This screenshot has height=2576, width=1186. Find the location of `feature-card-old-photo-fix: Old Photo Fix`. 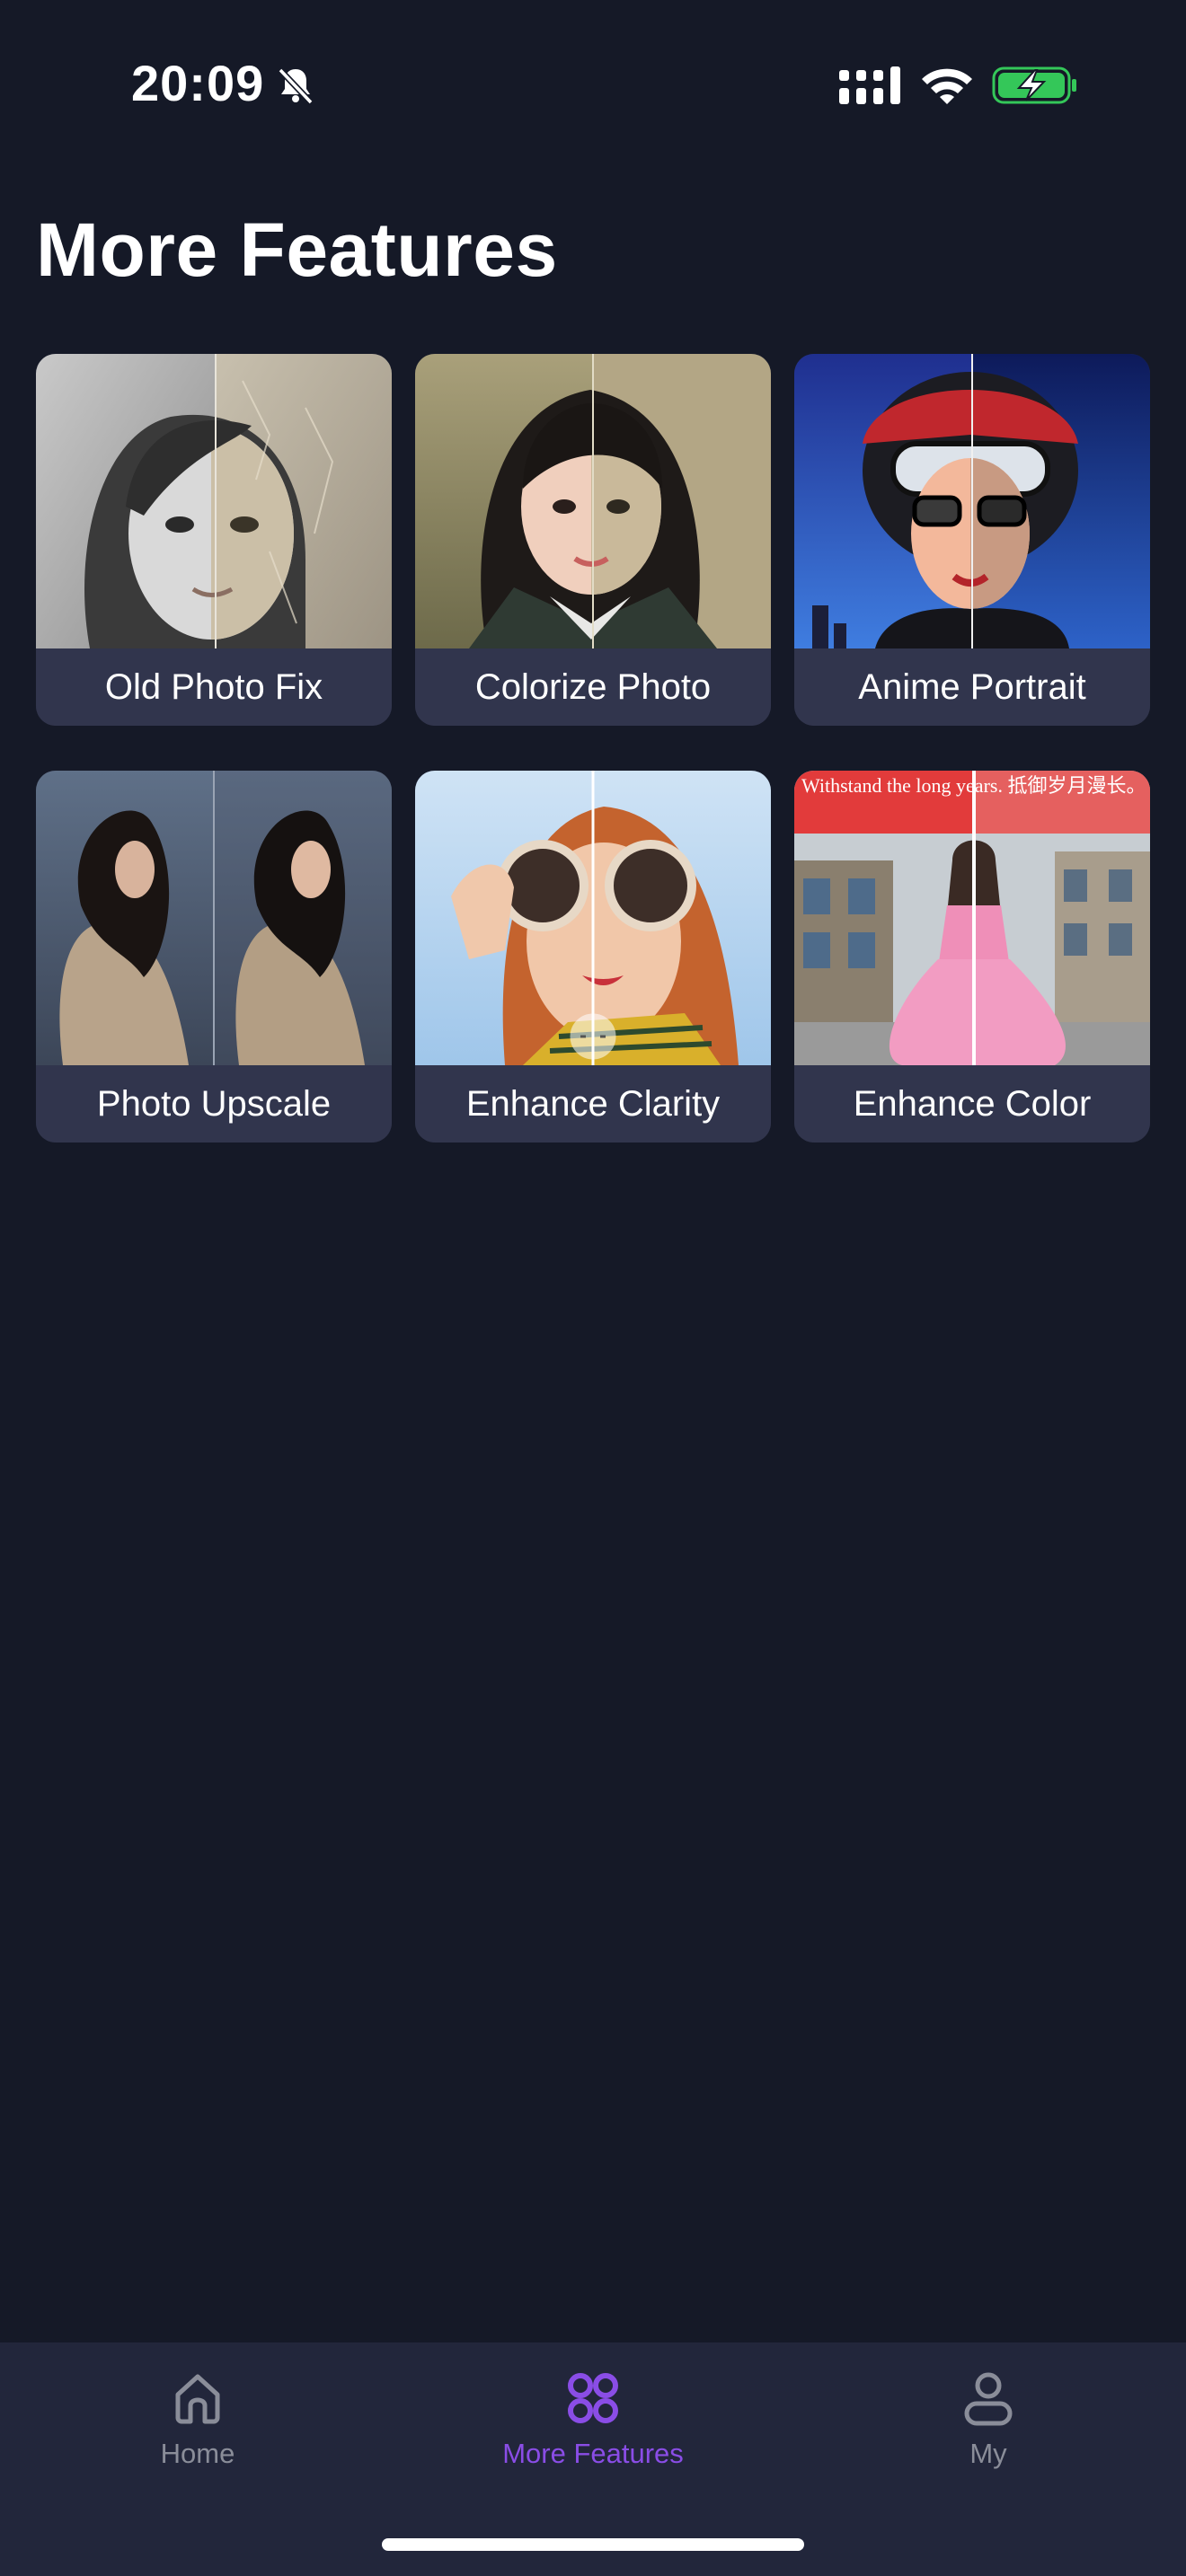

feature-card-old-photo-fix: Old Photo Fix is located at coordinates (214, 540).